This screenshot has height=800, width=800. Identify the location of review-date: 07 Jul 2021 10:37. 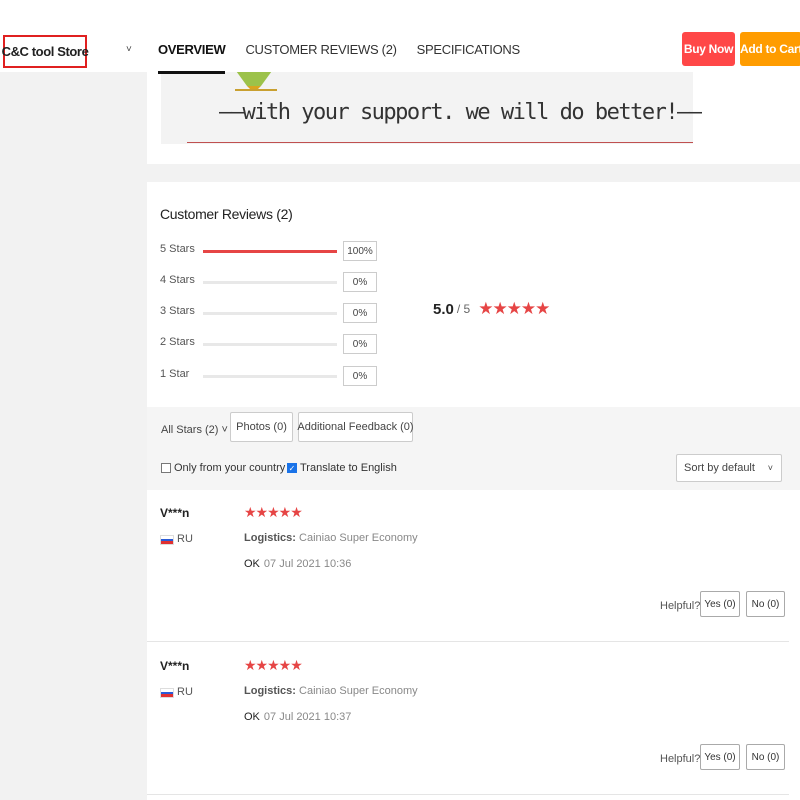
(307, 717).